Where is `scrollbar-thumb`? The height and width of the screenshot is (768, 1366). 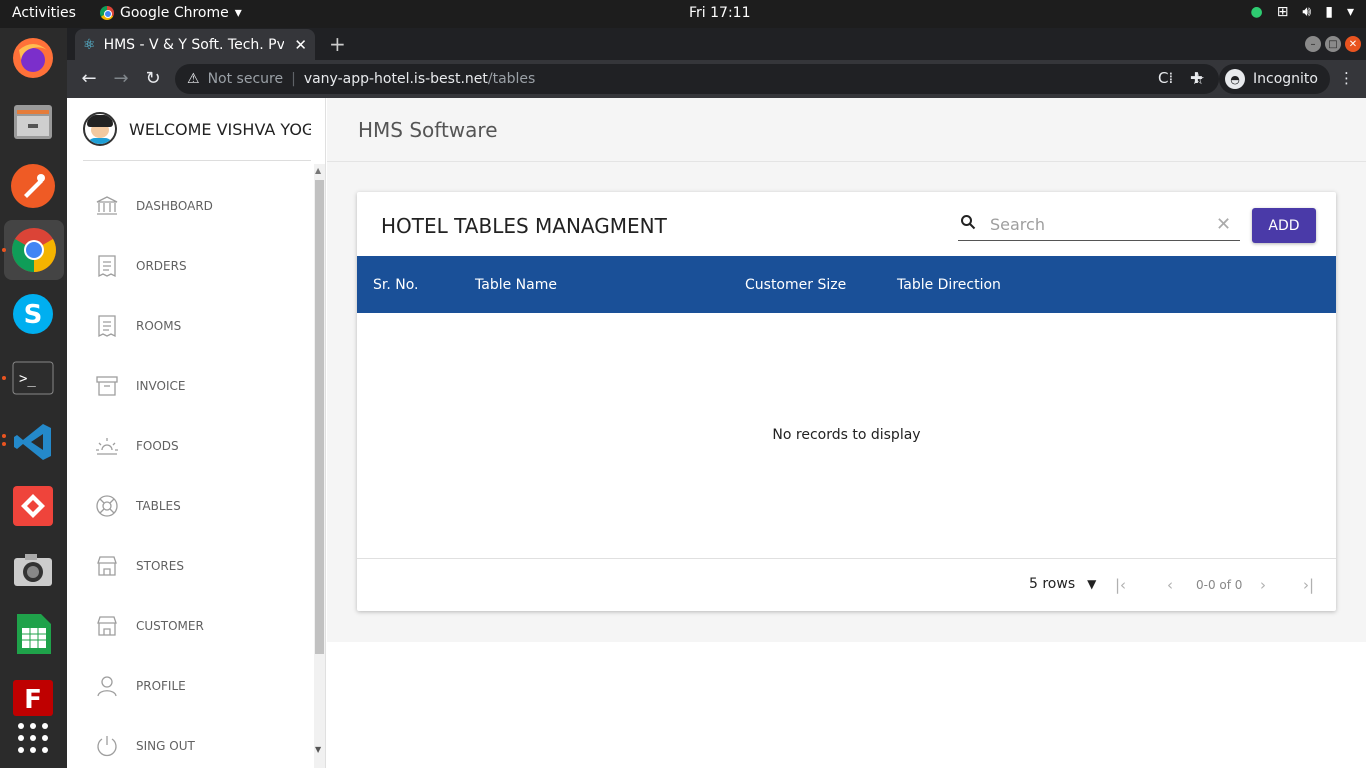 scrollbar-thumb is located at coordinates (319, 417).